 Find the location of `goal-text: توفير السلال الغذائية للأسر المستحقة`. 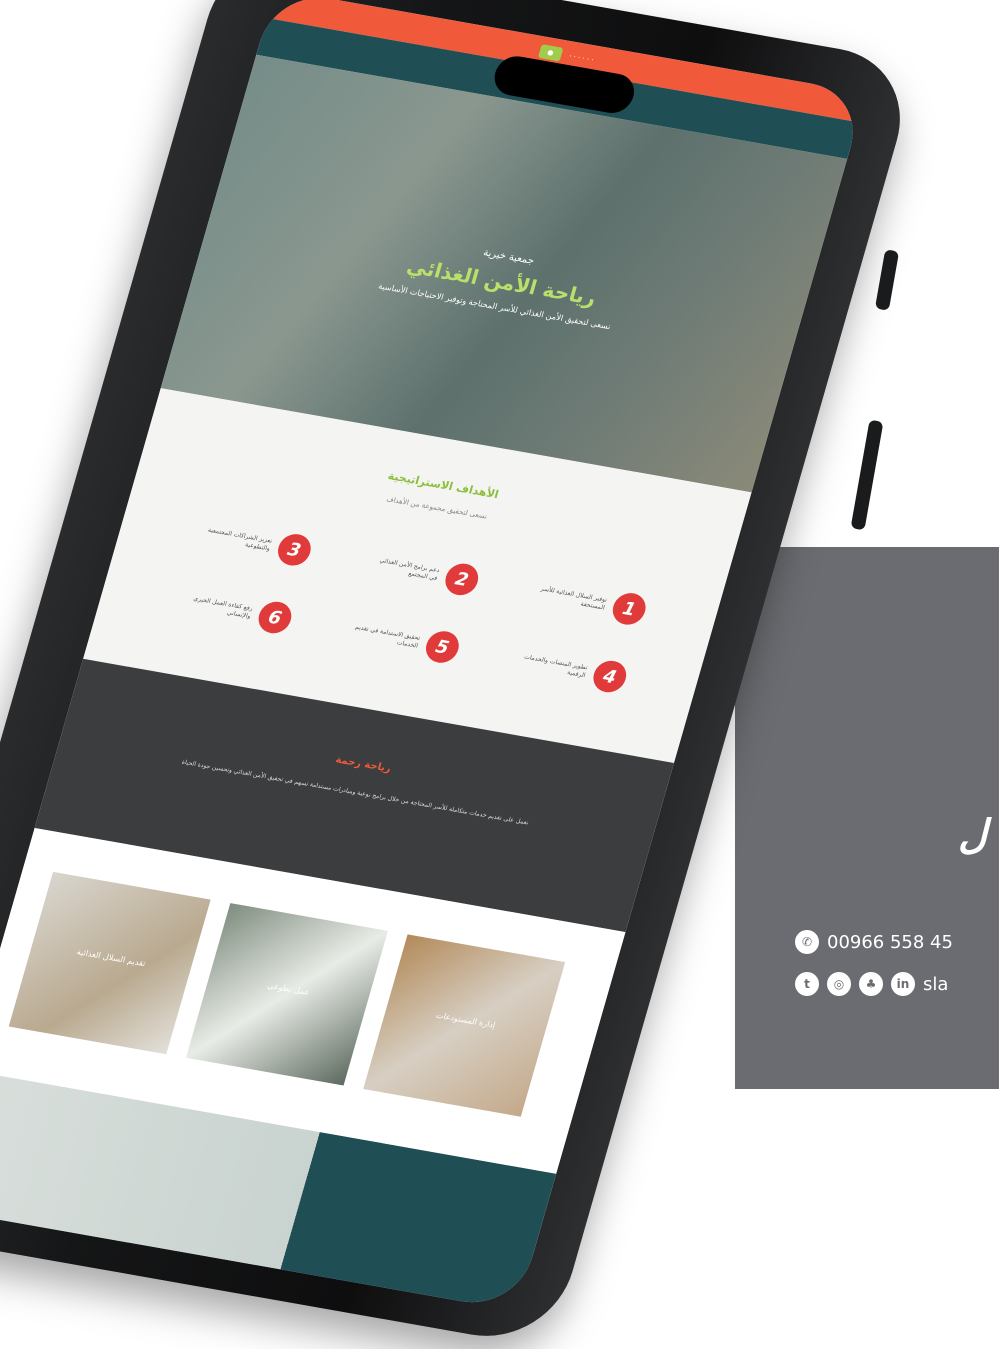

goal-text: توفير السلال الغذائية للأسر المستحقة is located at coordinates (573, 598).